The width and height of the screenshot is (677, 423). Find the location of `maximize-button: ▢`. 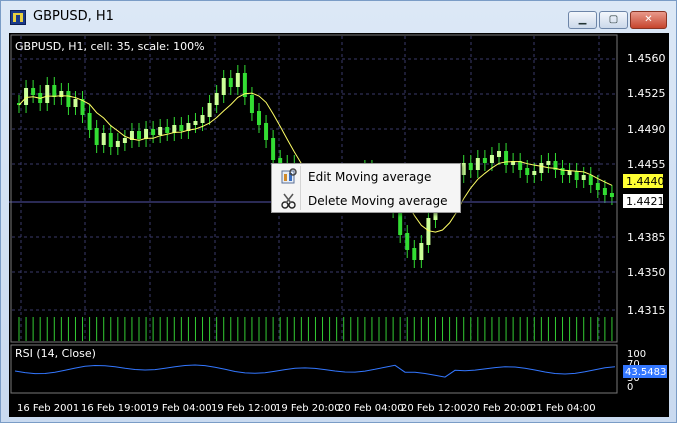

maximize-button: ▢ is located at coordinates (613, 20).